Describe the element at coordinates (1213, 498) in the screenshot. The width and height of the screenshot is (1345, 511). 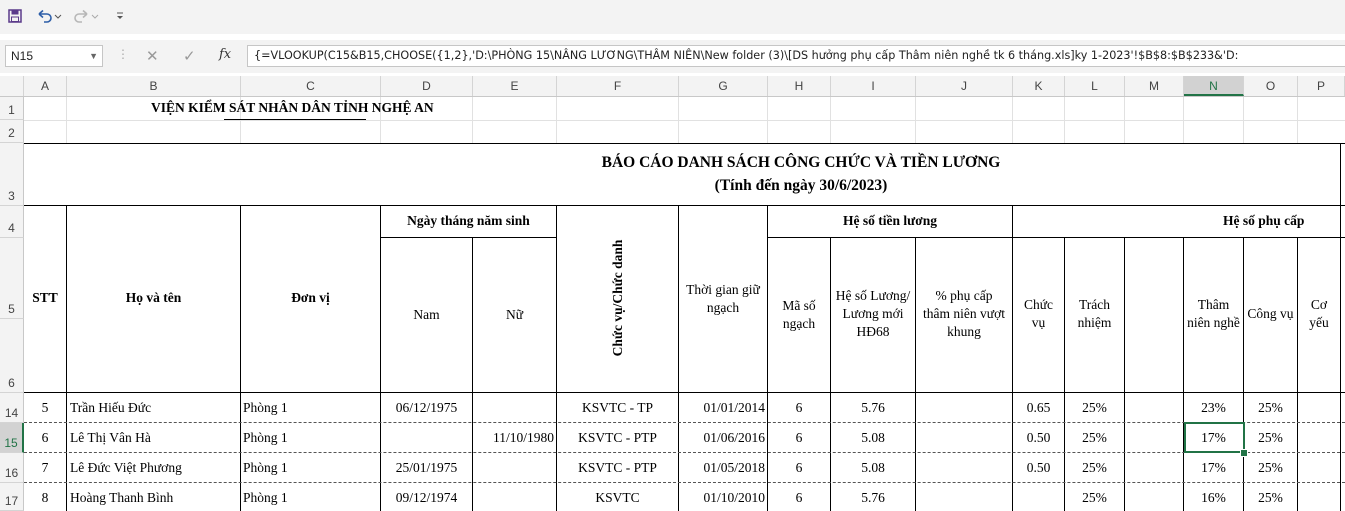
I see `cell-thamnien: 16%` at that location.